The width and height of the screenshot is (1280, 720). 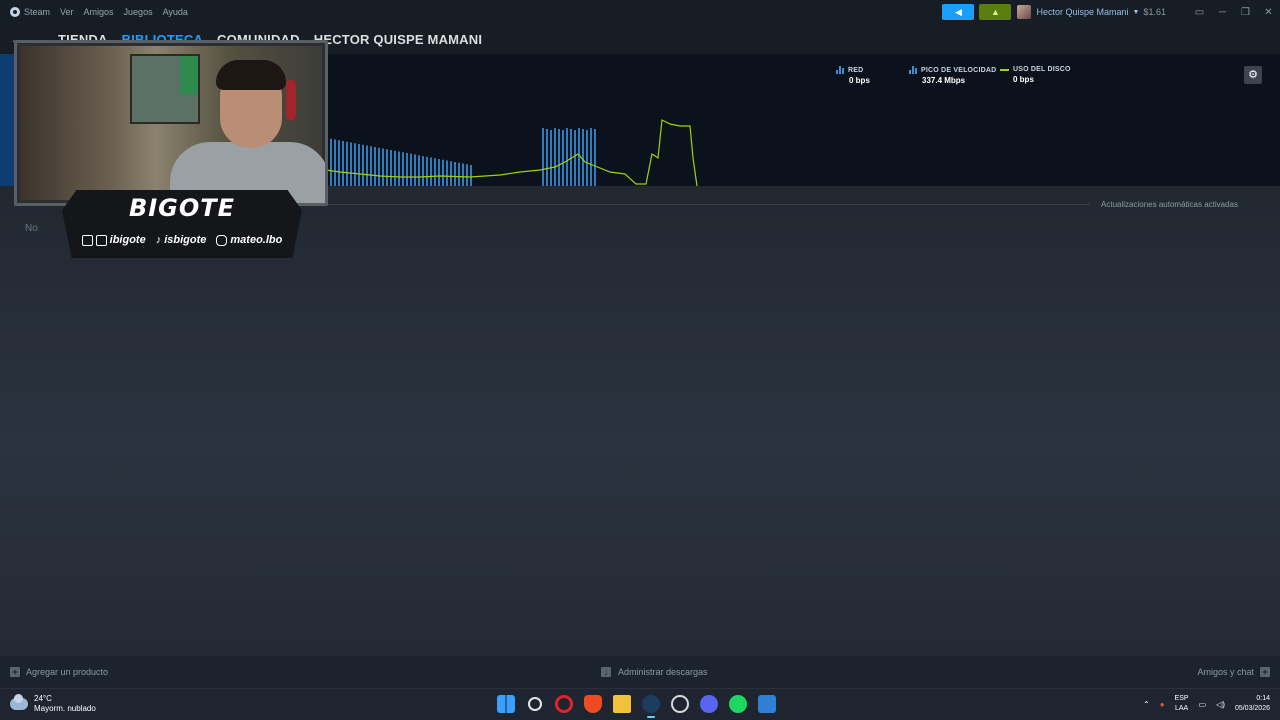 What do you see at coordinates (256, 240) in the screenshot?
I see `social-instagram: mateo.lbo` at bounding box center [256, 240].